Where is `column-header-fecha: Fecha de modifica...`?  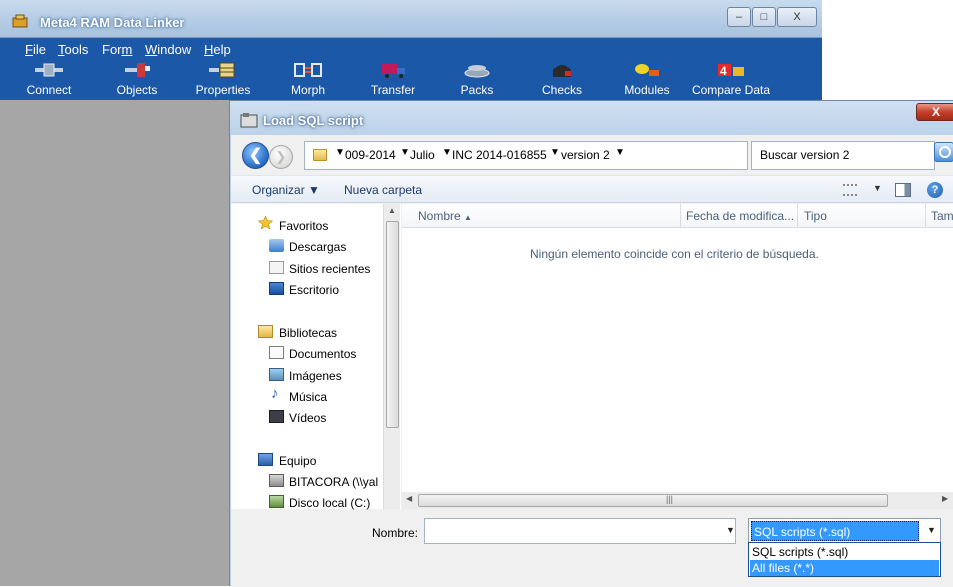
column-header-fecha: Fecha de modifica... is located at coordinates (740, 216).